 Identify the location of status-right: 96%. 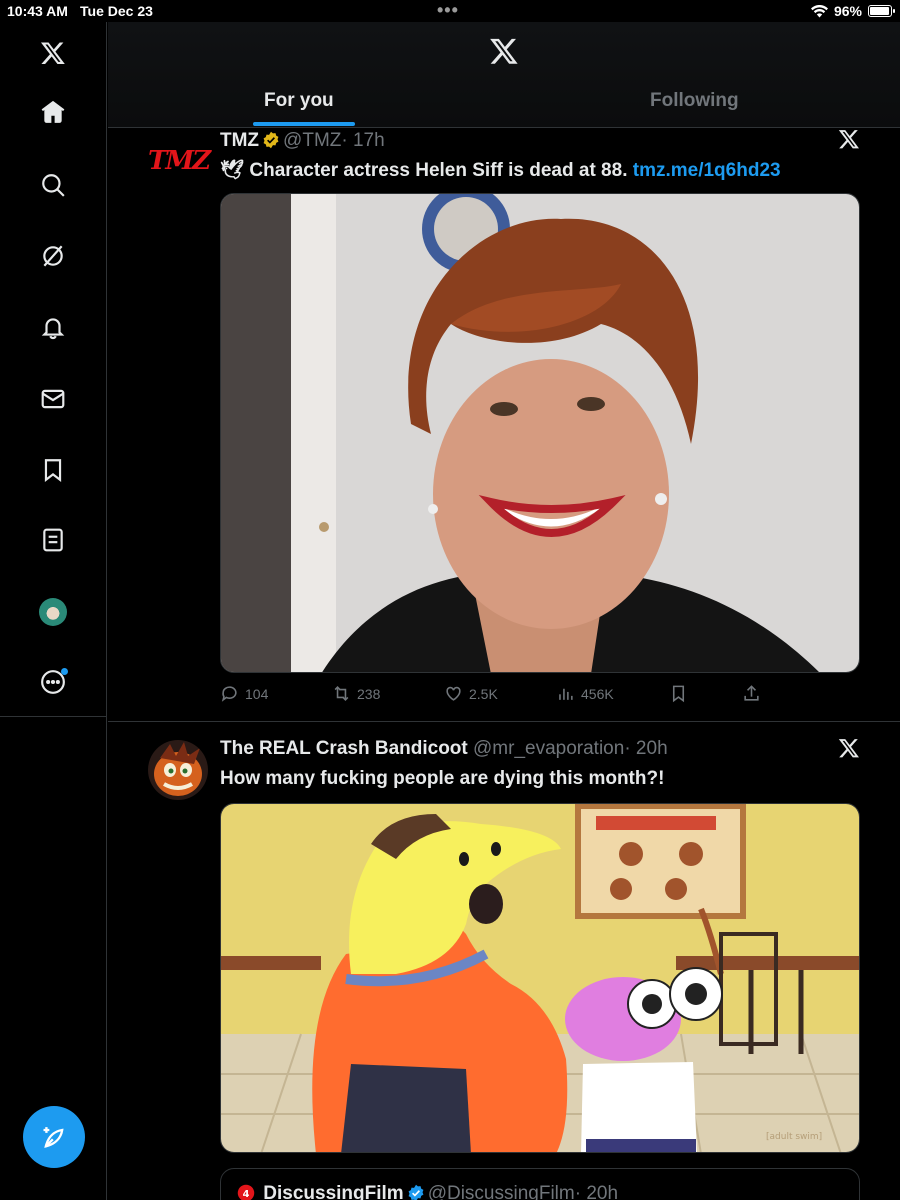
(852, 11).